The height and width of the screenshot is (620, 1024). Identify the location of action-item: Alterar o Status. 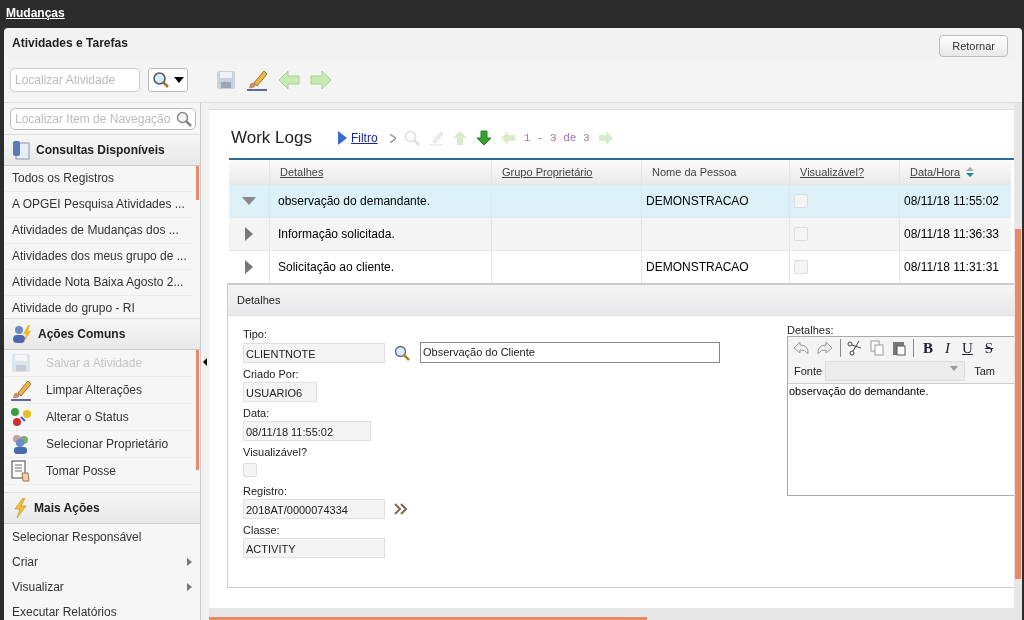
(98, 417).